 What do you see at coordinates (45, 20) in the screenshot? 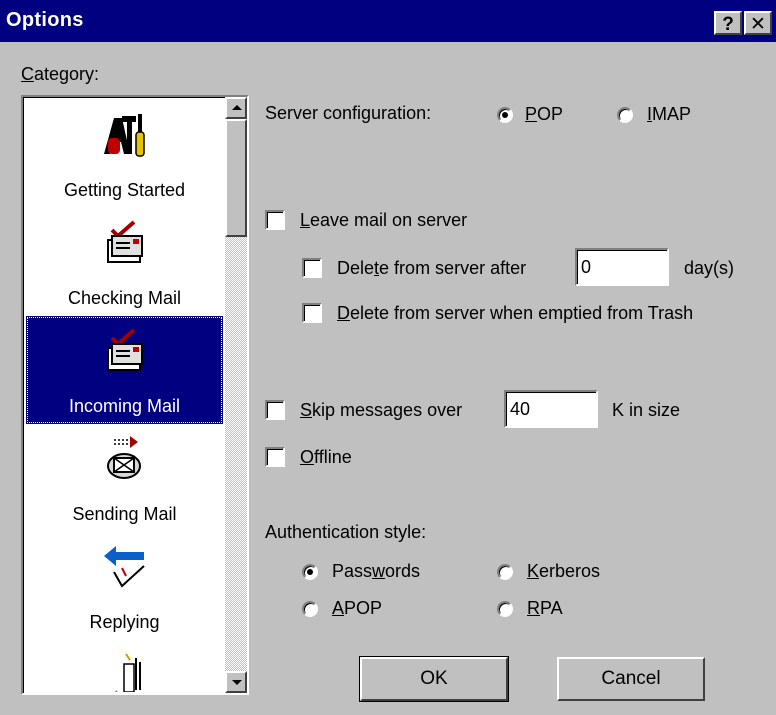
I see `window-title: Options` at bounding box center [45, 20].